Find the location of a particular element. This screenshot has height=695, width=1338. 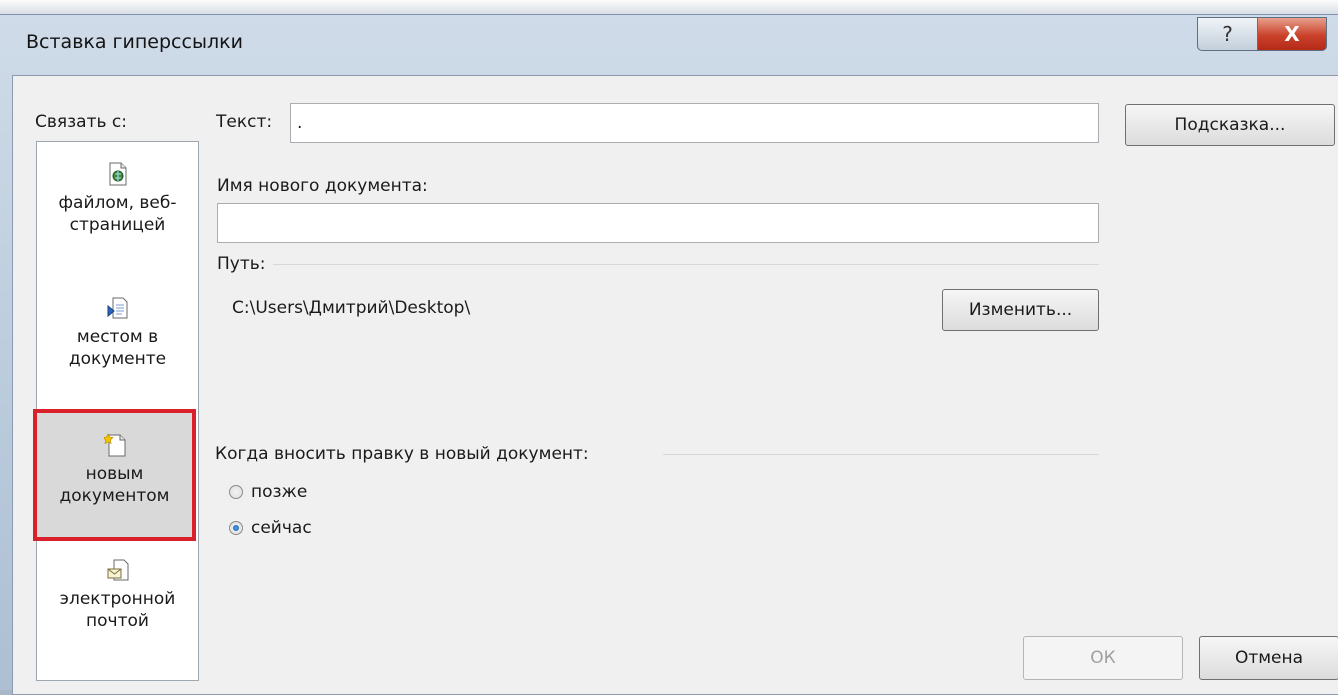

sidebar-item-file-web-page: файлом, веб- страницей is located at coordinates (117, 199).